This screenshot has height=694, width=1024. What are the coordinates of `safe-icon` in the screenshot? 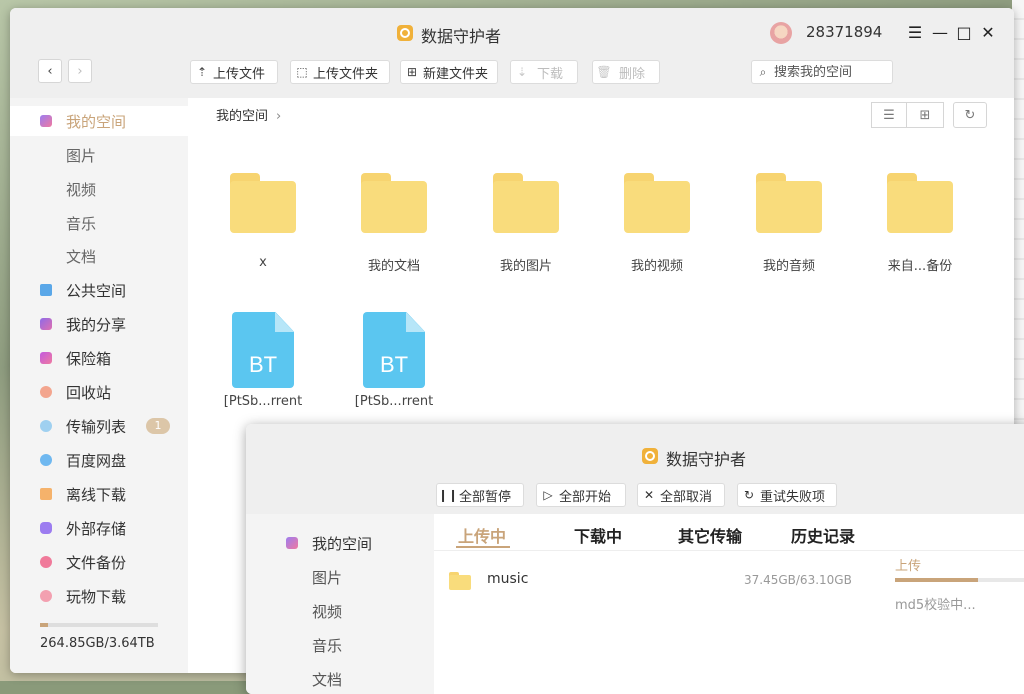 It's located at (46, 358).